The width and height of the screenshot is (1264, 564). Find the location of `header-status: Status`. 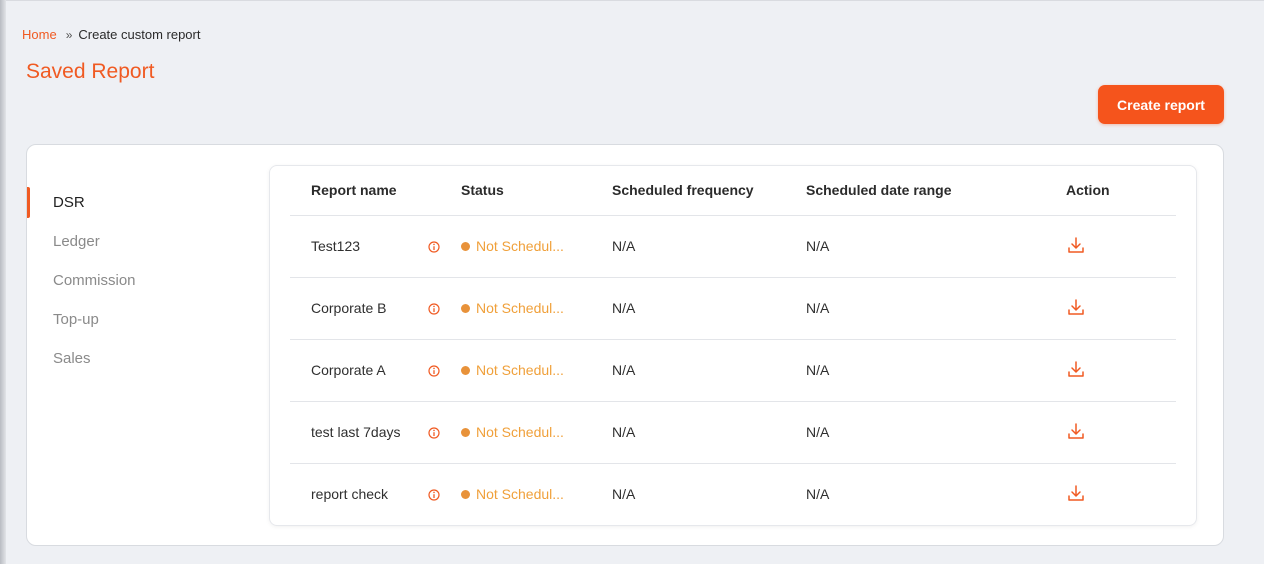

header-status: Status is located at coordinates (515, 191).